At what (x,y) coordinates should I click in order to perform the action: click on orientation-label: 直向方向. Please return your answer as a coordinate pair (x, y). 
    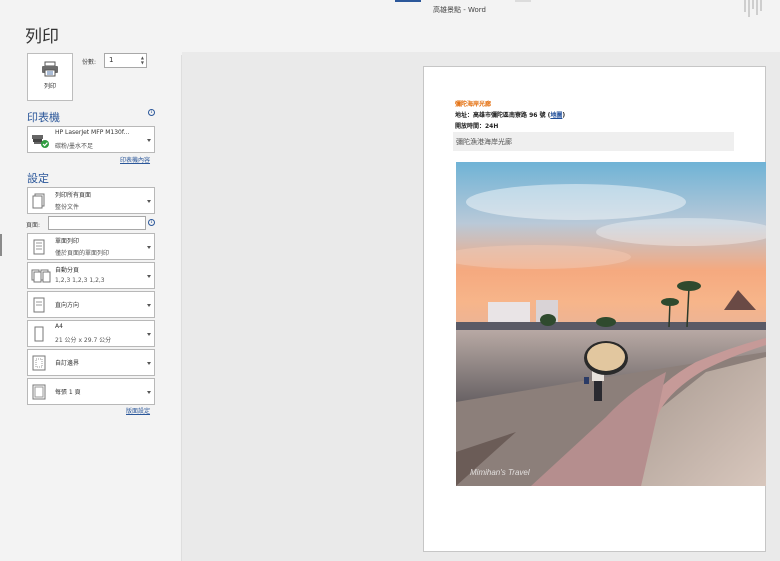
    Looking at the image, I should click on (67, 305).